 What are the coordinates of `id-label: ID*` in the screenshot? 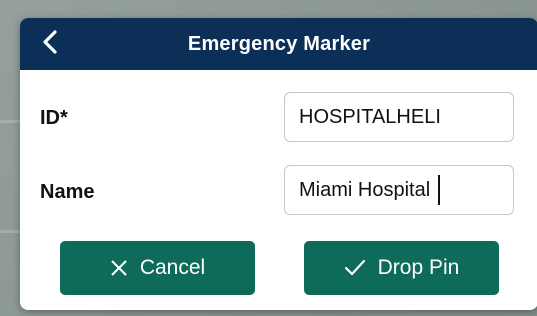 It's located at (54, 118).